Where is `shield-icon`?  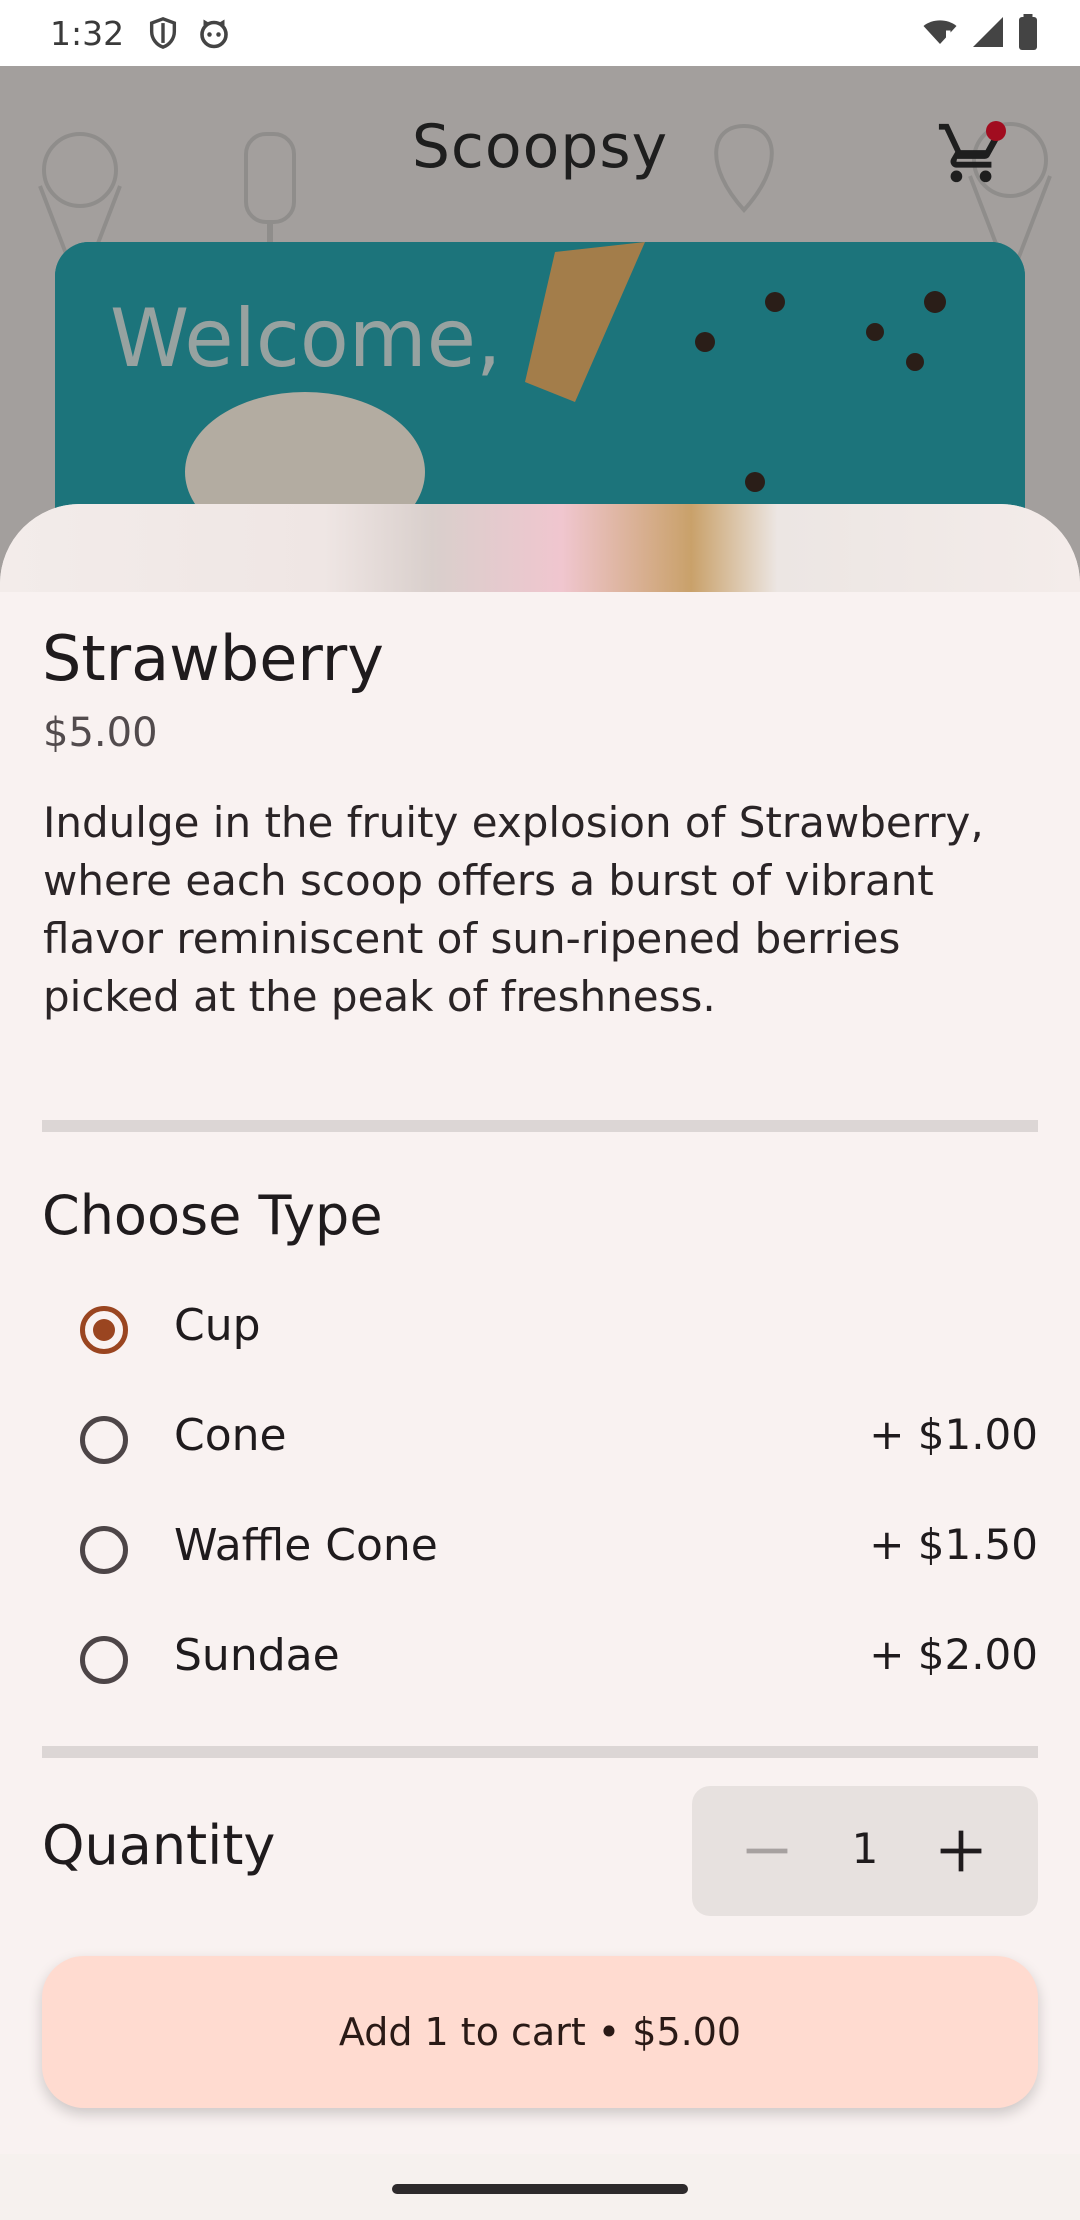 shield-icon is located at coordinates (163, 33).